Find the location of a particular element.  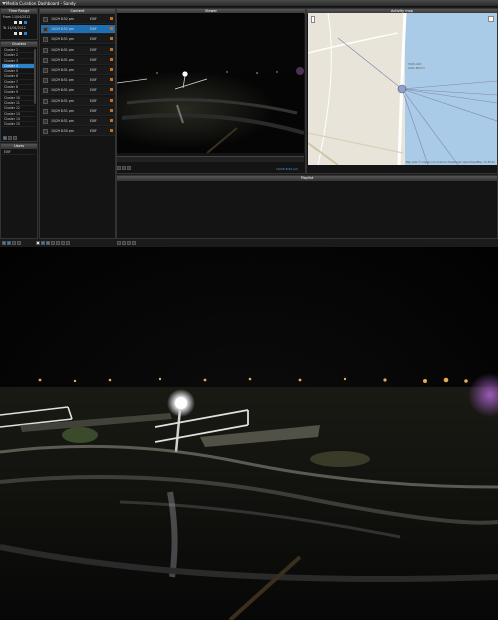

map-place-label: HIGHLAND is located at coordinates (415, 64).